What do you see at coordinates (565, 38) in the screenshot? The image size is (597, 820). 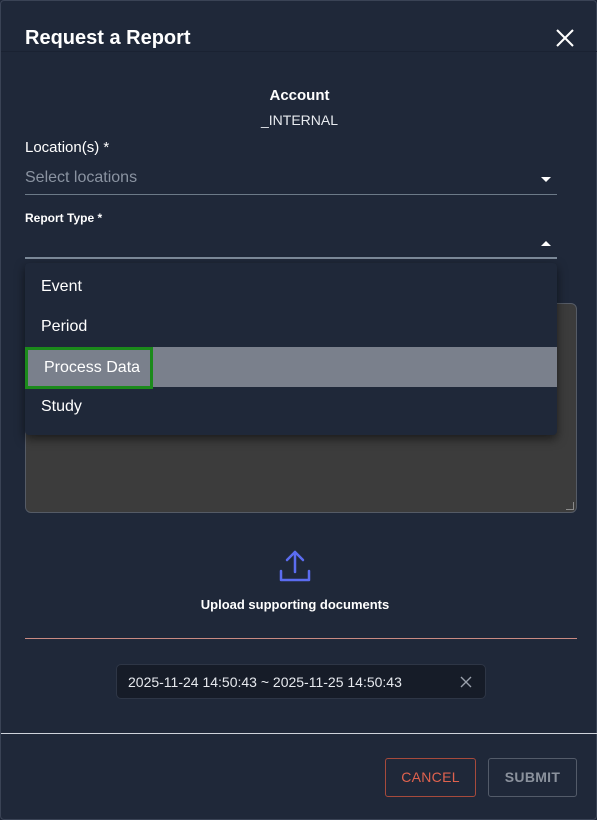 I see `close-icon` at bounding box center [565, 38].